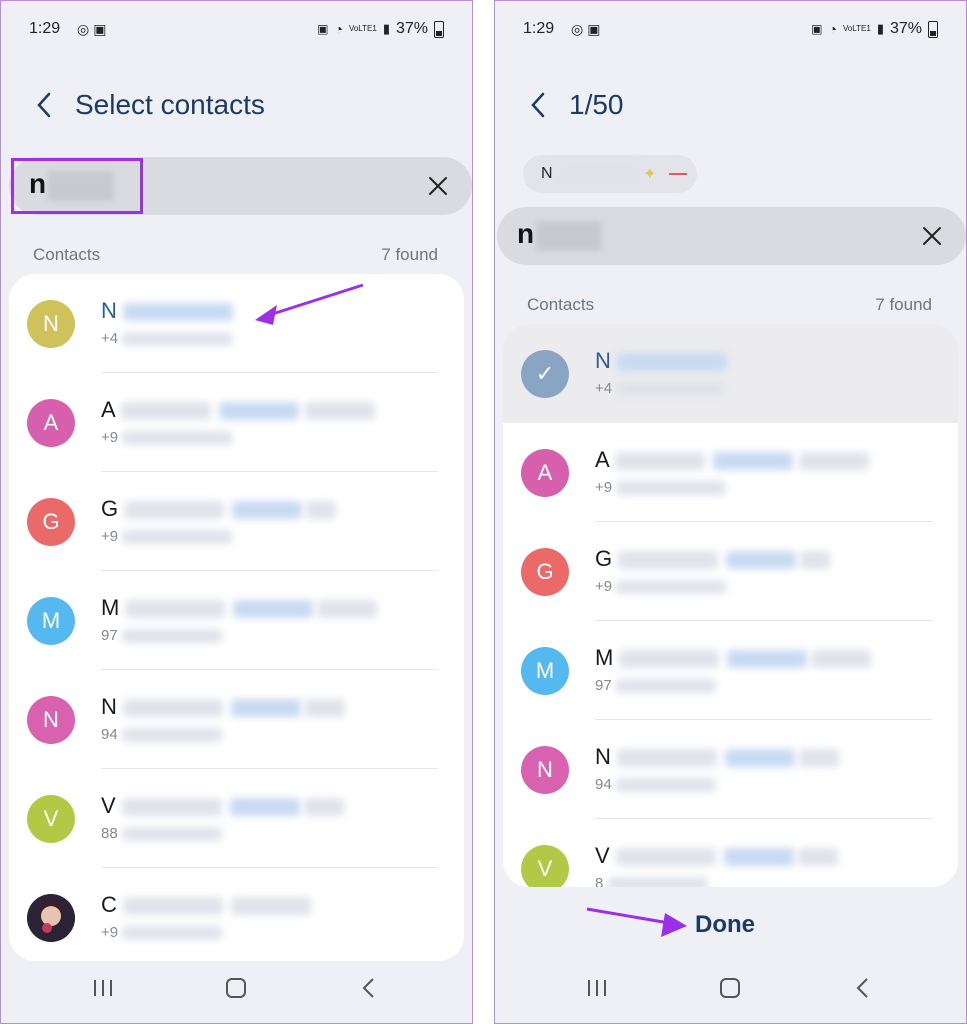 The width and height of the screenshot is (967, 1024). Describe the element at coordinates (560, 234) in the screenshot. I see `search-input: n` at that location.